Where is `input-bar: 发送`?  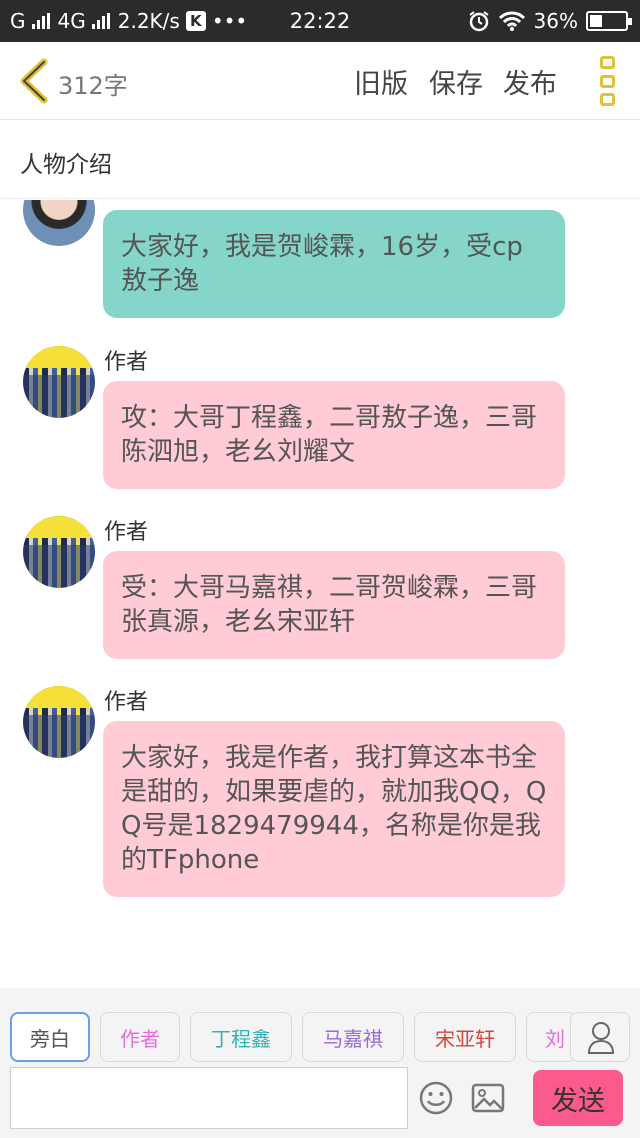
input-bar: 发送 is located at coordinates (320, 1100).